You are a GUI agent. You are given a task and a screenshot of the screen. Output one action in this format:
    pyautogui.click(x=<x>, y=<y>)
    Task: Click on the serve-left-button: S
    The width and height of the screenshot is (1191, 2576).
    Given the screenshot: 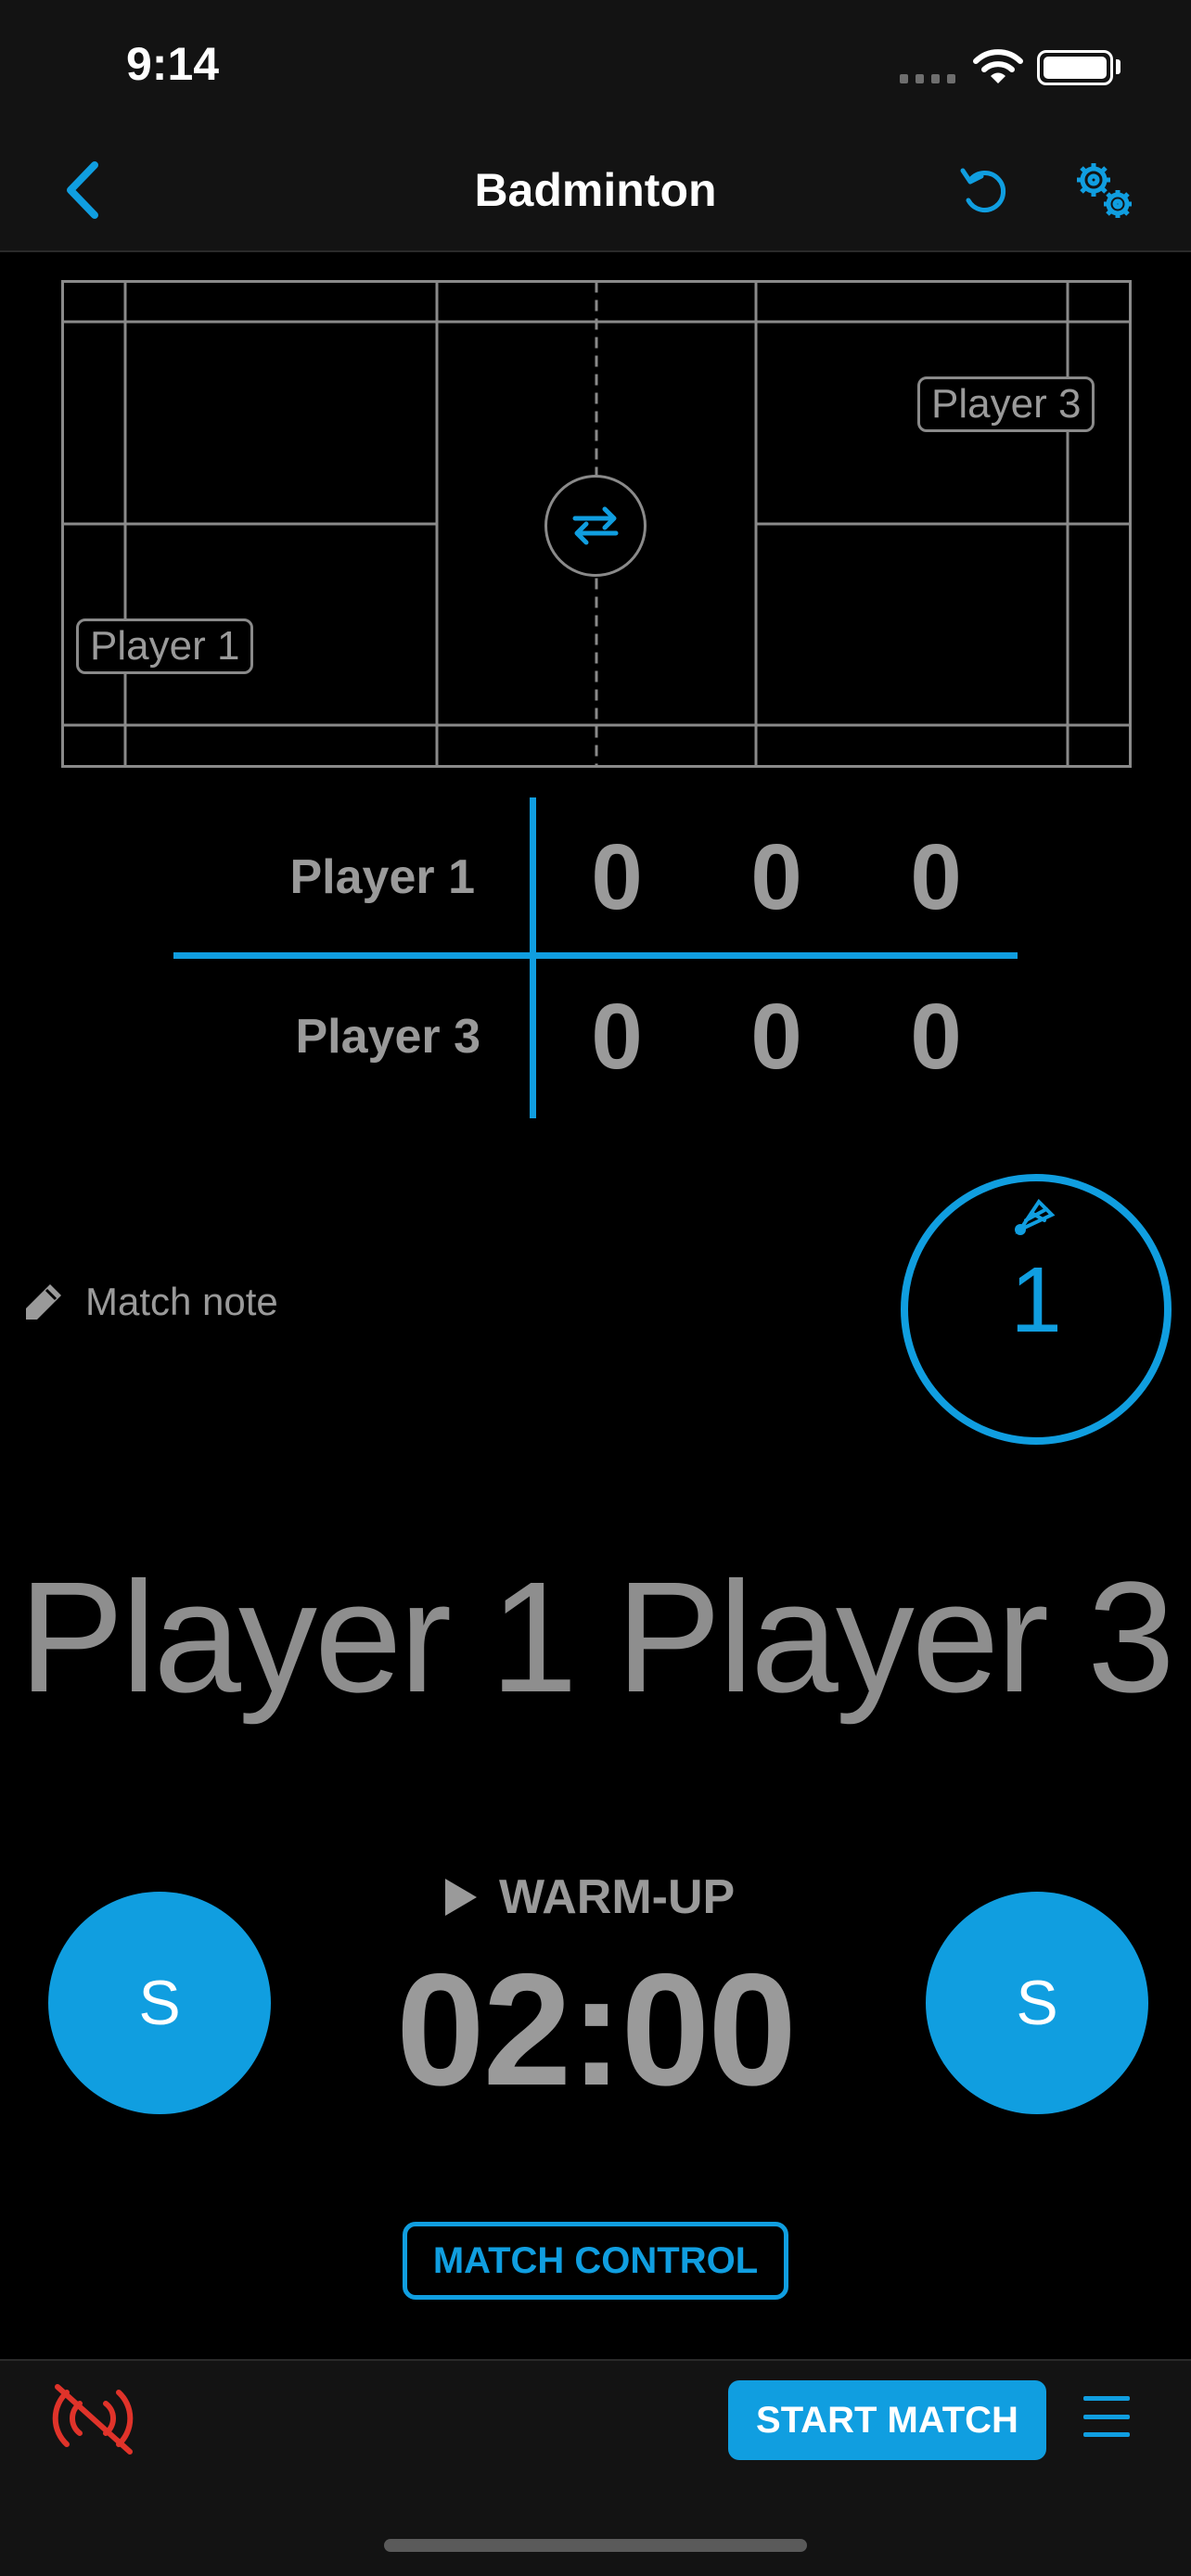 What is the action you would take?
    pyautogui.click(x=159, y=2003)
    